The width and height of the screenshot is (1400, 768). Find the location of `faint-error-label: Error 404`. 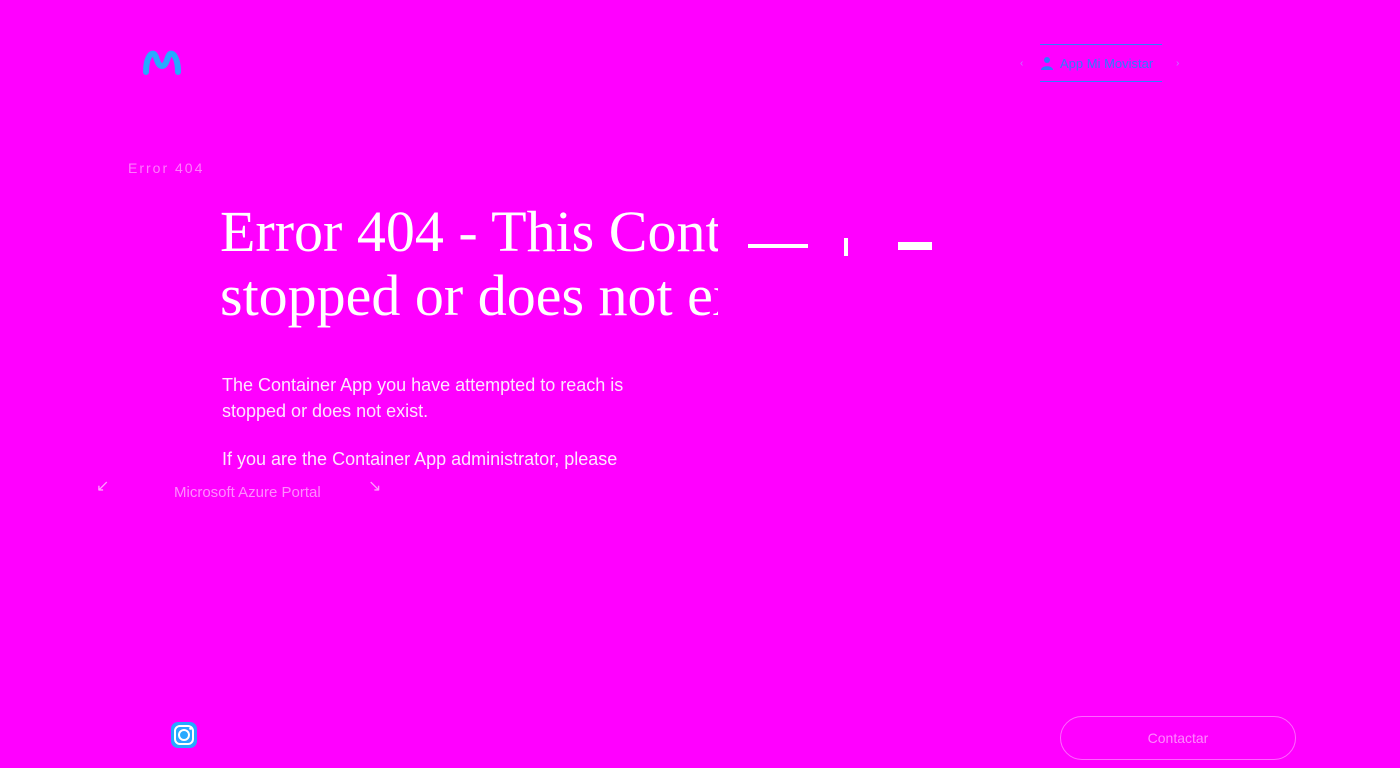

faint-error-label: Error 404 is located at coordinates (166, 168).